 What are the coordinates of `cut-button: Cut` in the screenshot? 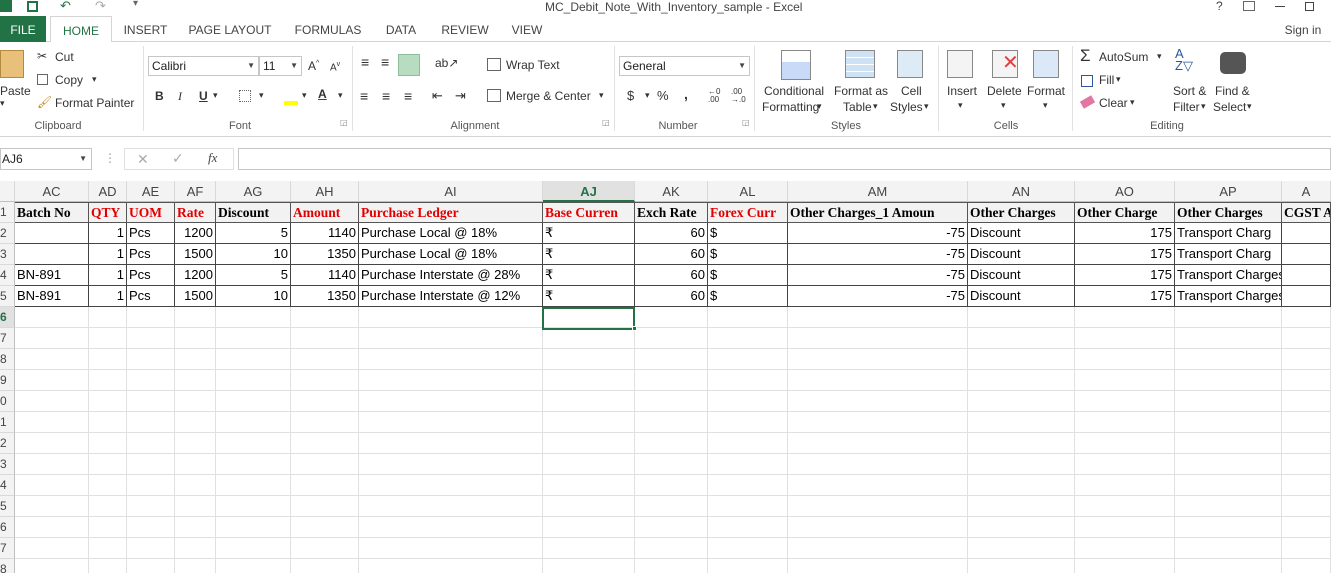 It's located at (64, 57).